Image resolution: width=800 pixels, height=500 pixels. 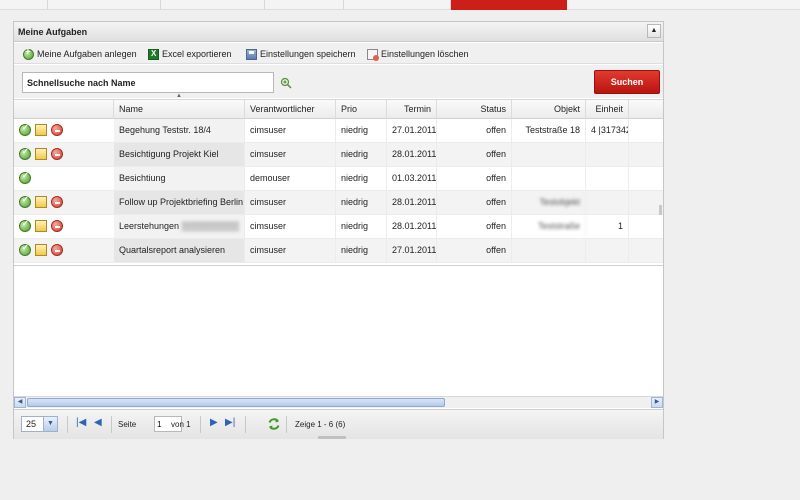 I want to click on column-header-owner: Verantwortlicher, so click(x=290, y=109).